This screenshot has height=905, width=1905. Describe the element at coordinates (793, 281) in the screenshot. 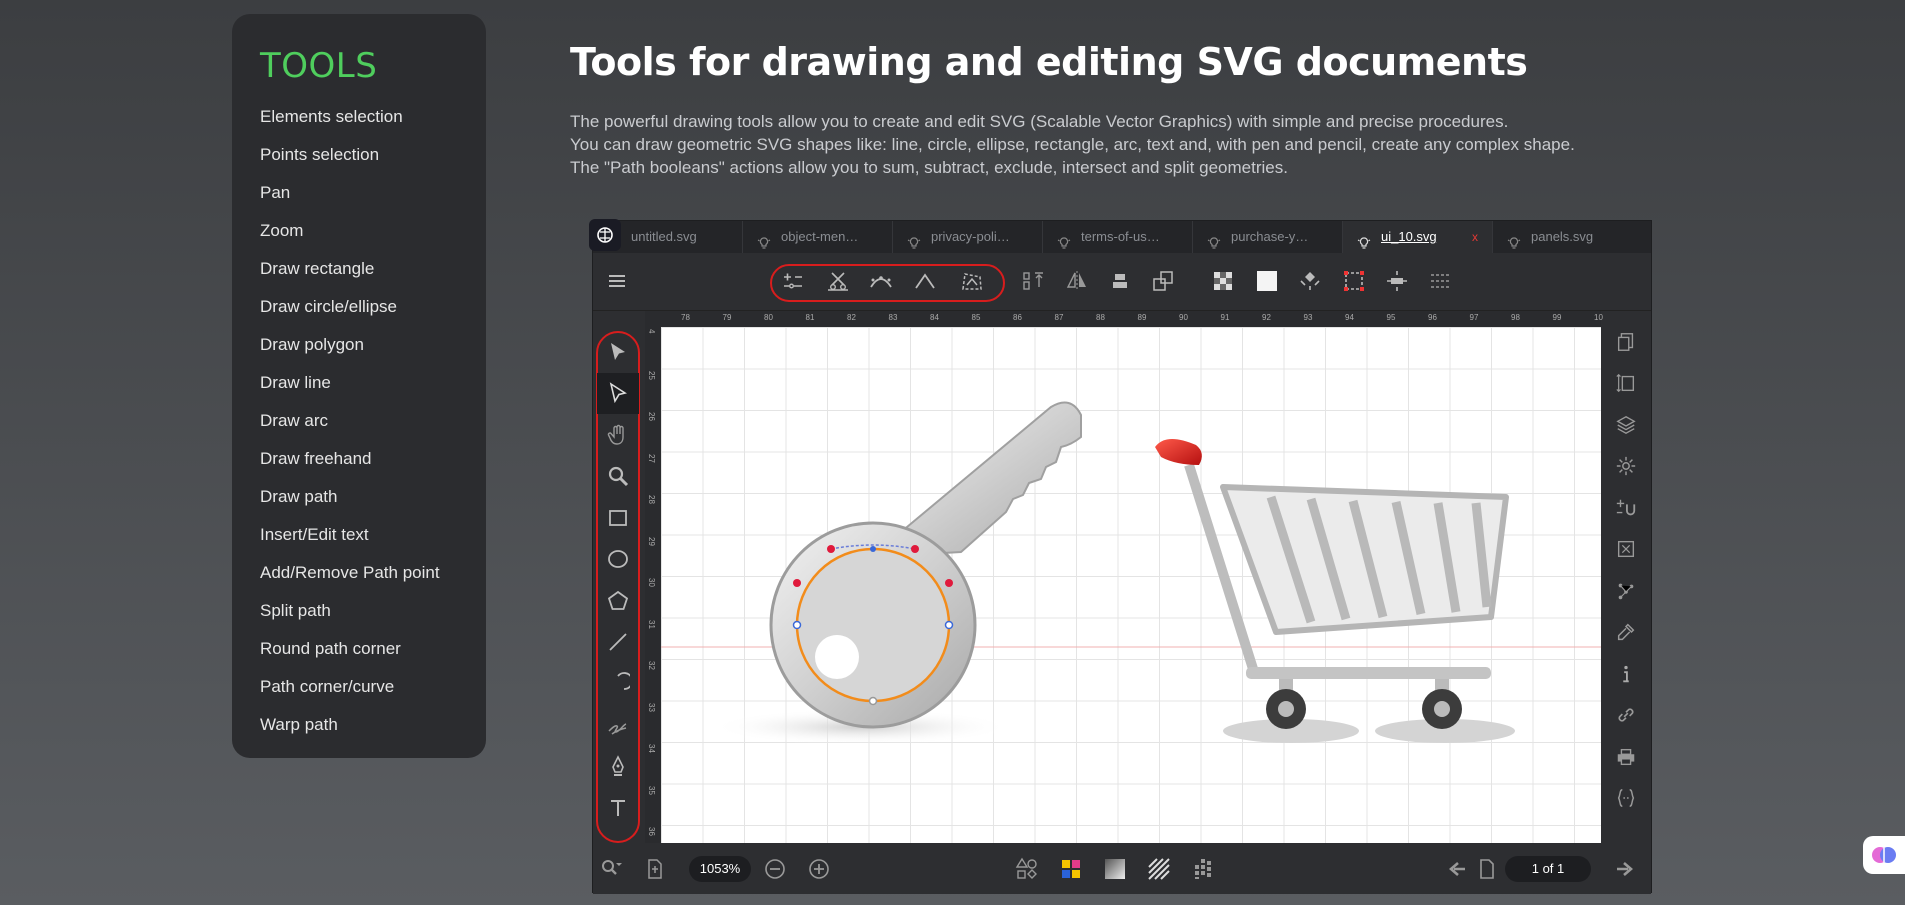

I see `add-remove-point-icon` at that location.